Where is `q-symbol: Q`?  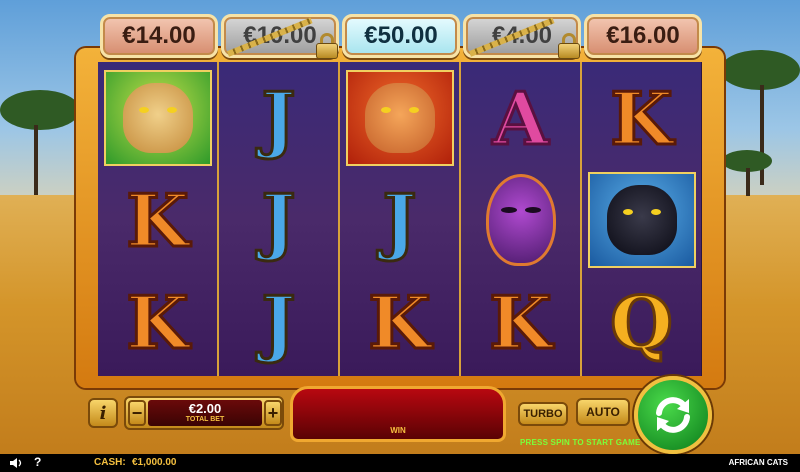 q-symbol: Q is located at coordinates (642, 322).